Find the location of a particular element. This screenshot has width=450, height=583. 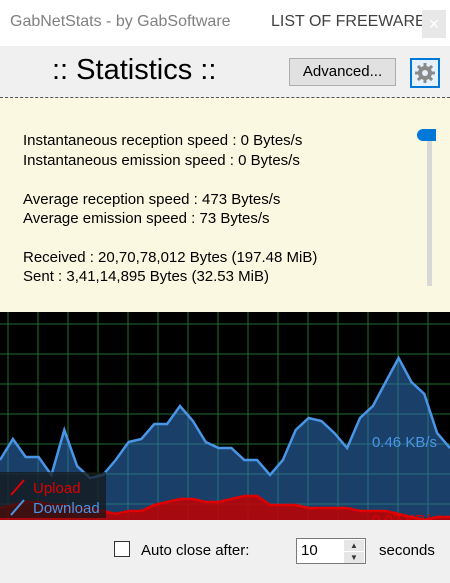

close-button: × is located at coordinates (434, 24).